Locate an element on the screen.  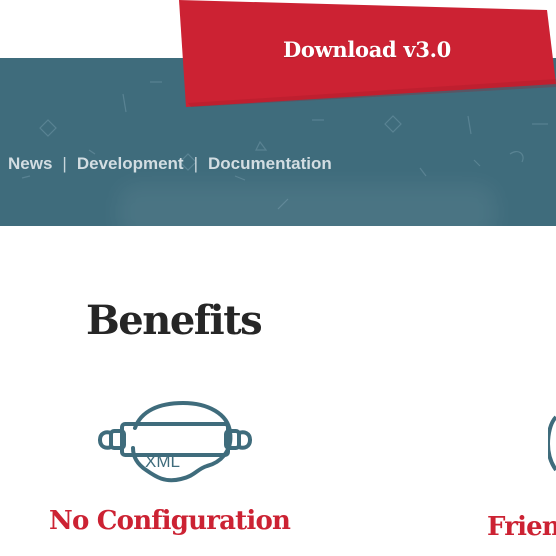
nav-development-link: Development is located at coordinates (130, 164).